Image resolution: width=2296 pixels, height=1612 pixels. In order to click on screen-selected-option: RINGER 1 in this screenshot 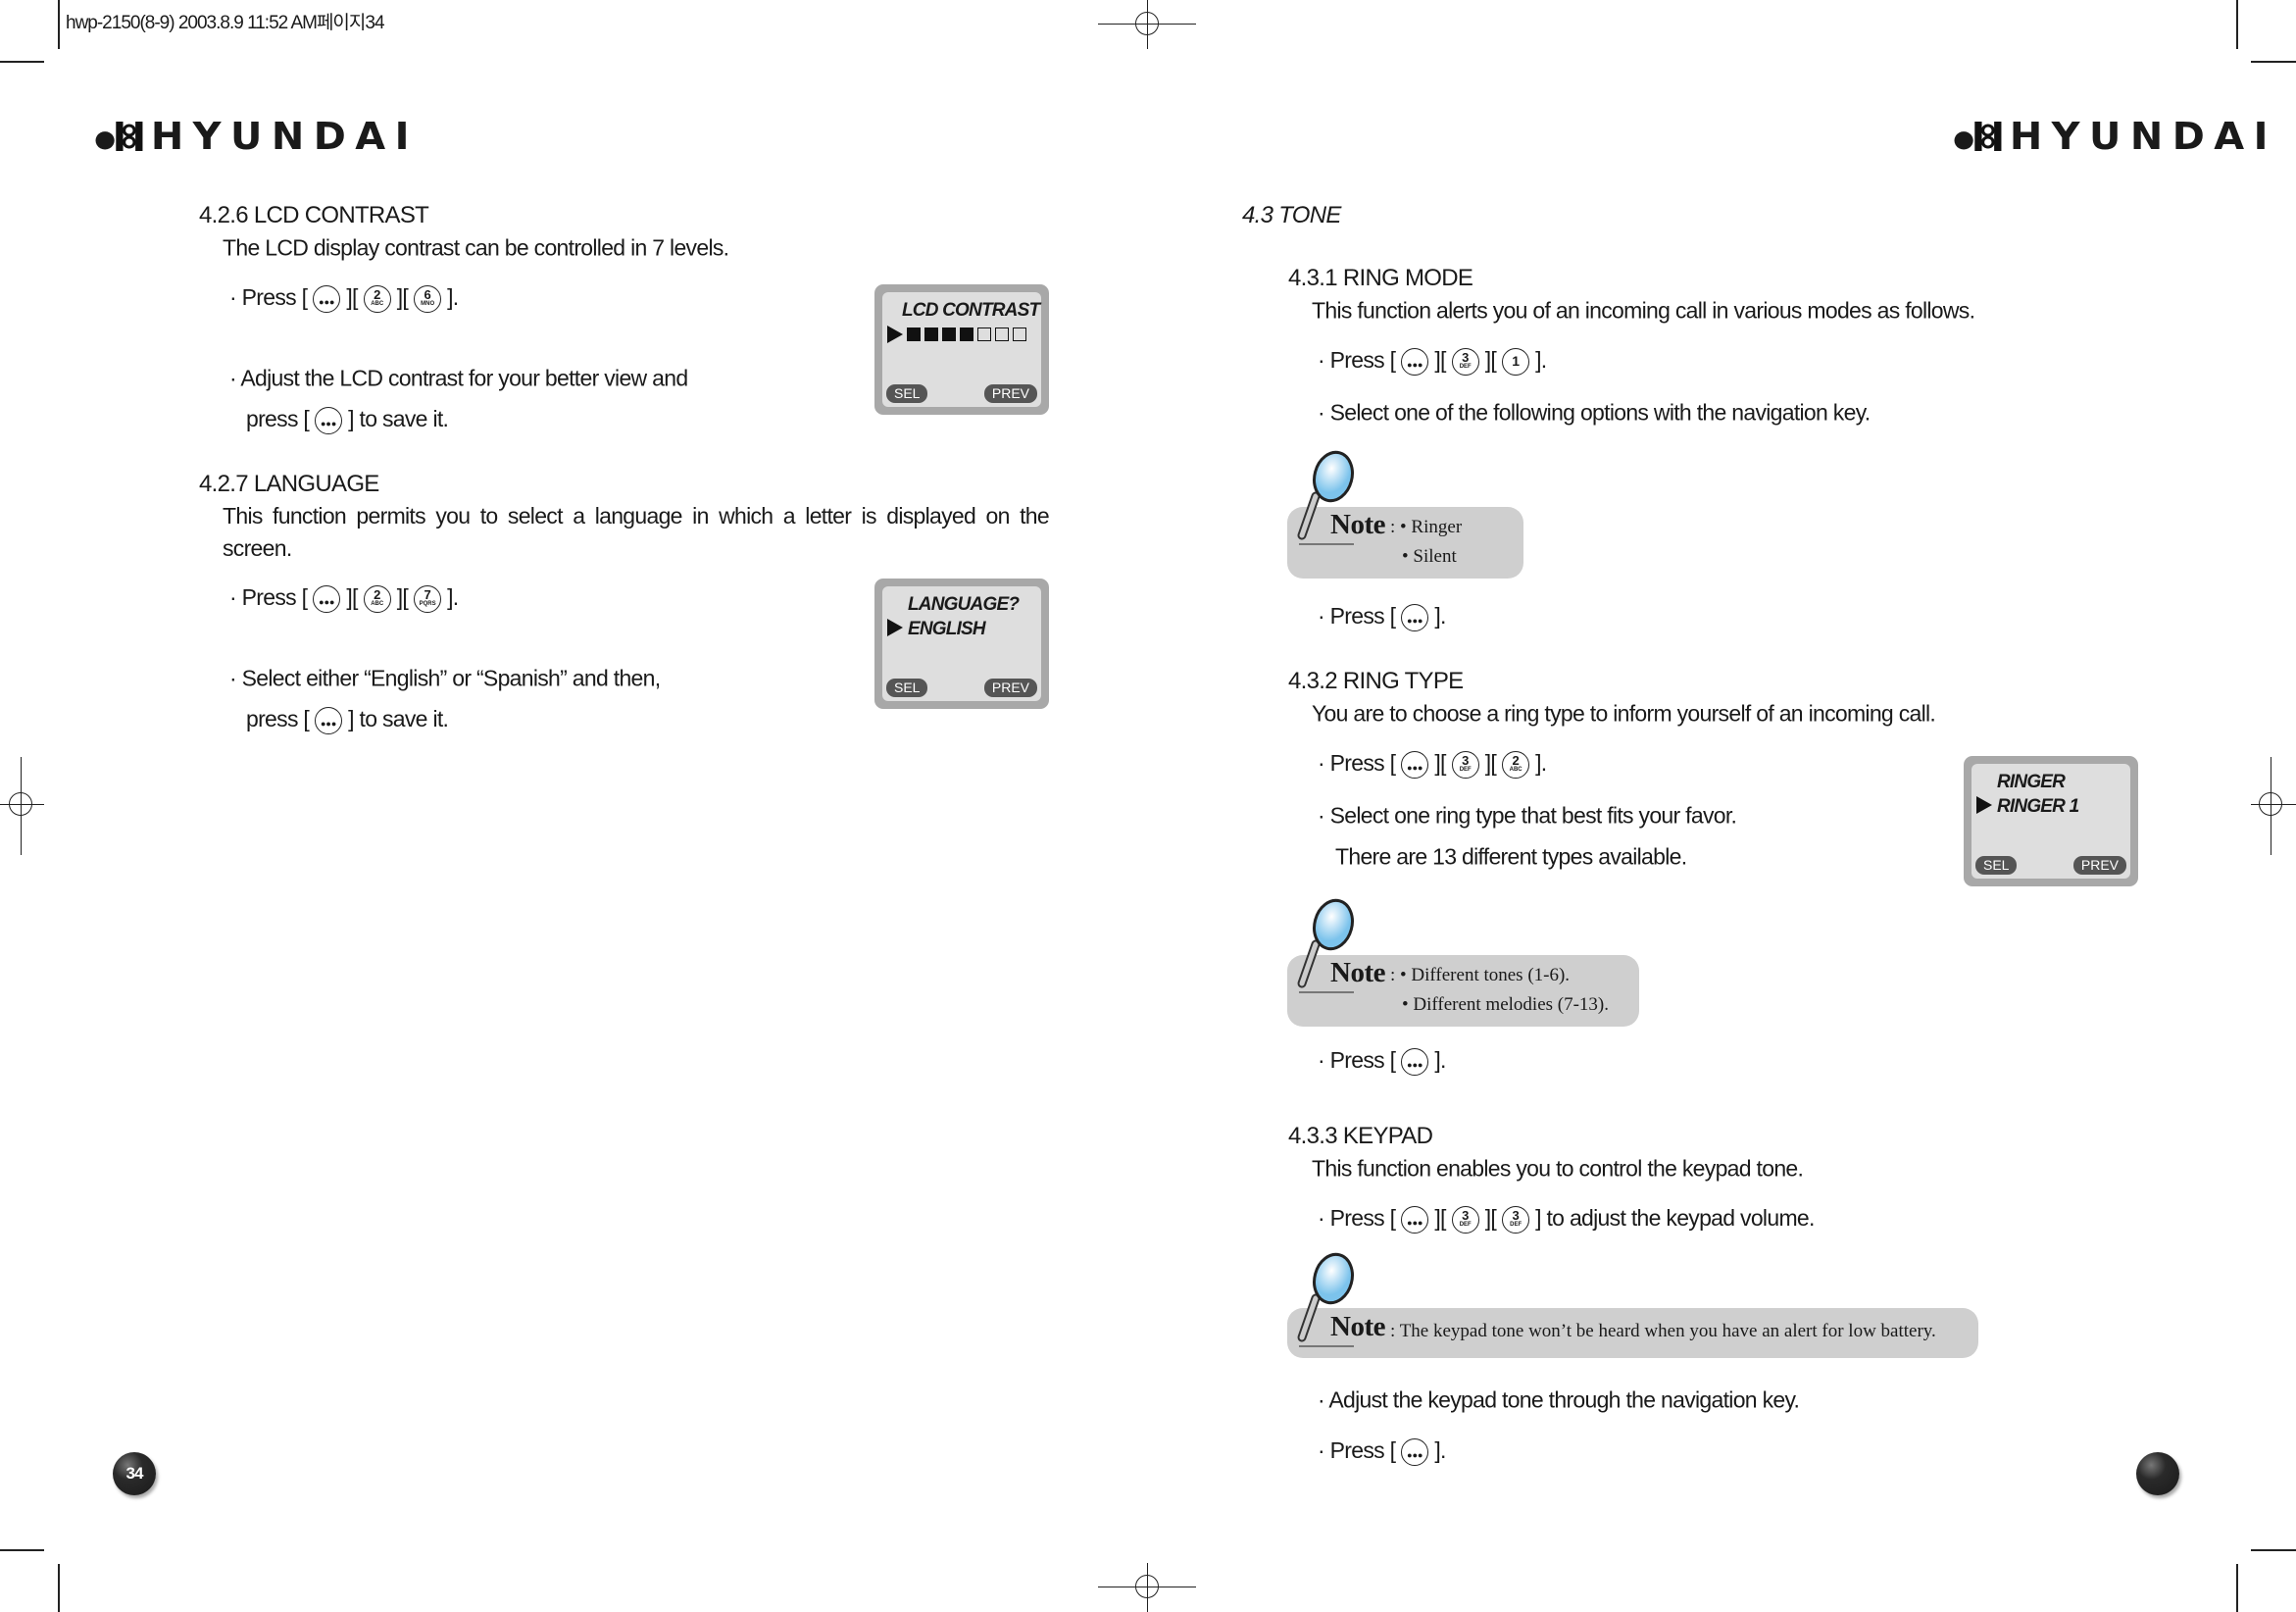, I will do `click(2038, 806)`.